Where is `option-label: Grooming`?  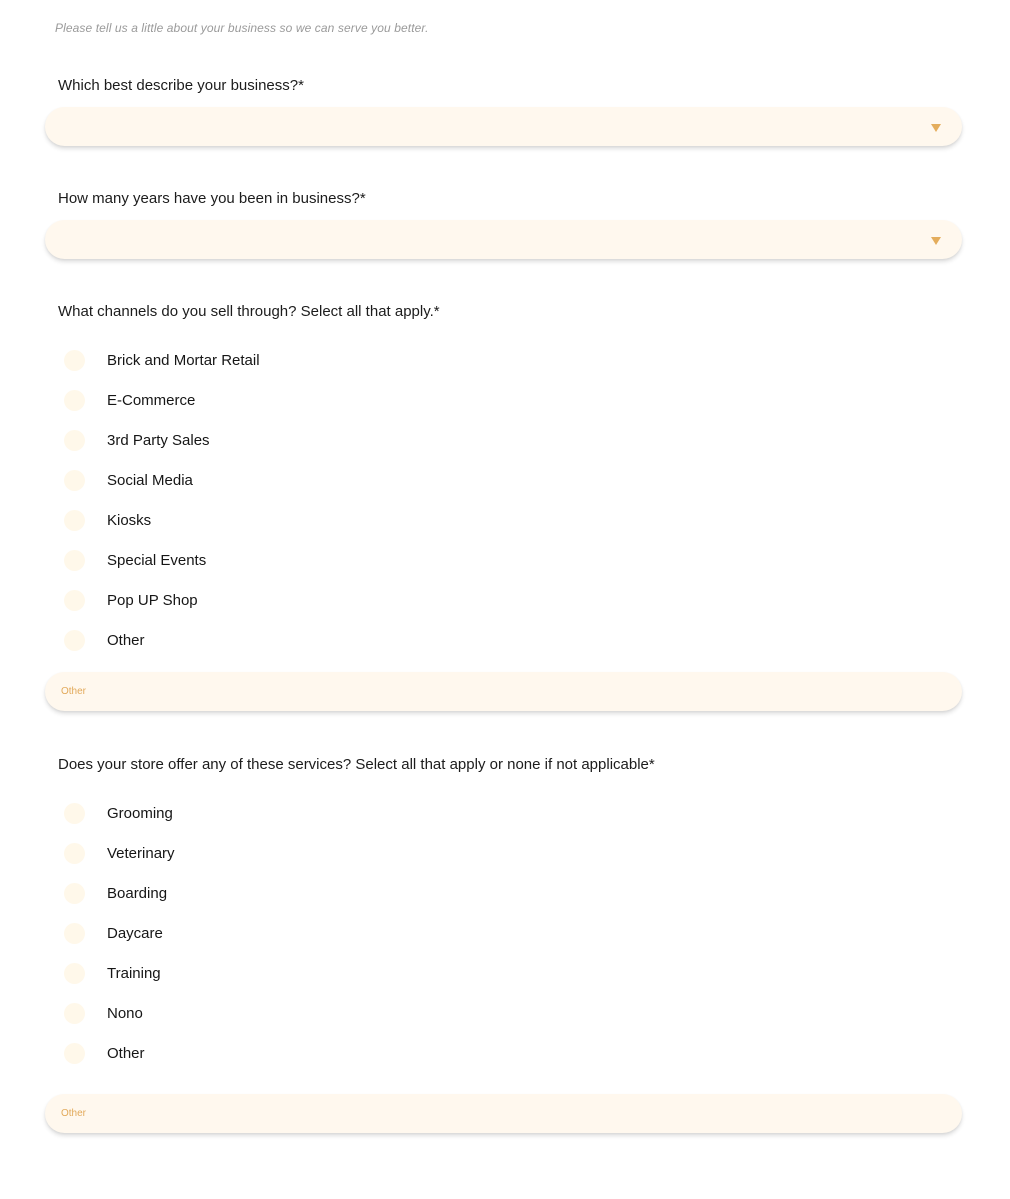 option-label: Grooming is located at coordinates (140, 813).